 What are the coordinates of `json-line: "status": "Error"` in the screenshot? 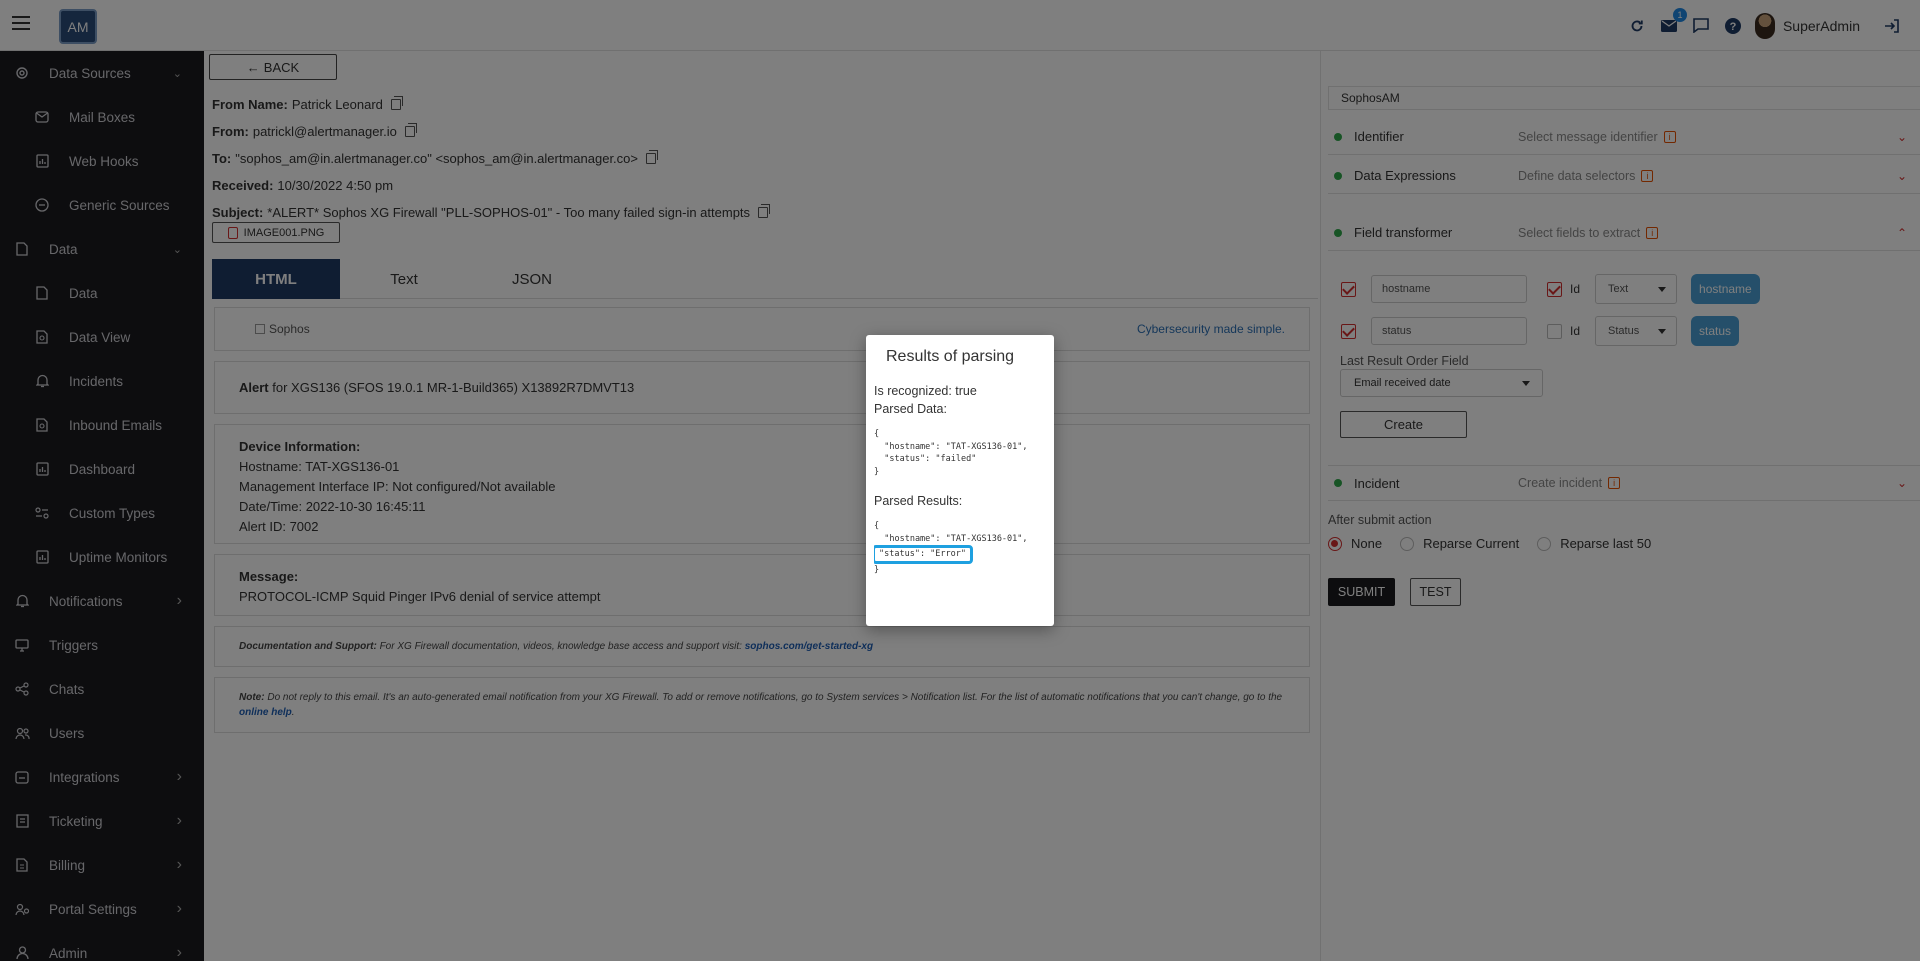 It's located at (960, 554).